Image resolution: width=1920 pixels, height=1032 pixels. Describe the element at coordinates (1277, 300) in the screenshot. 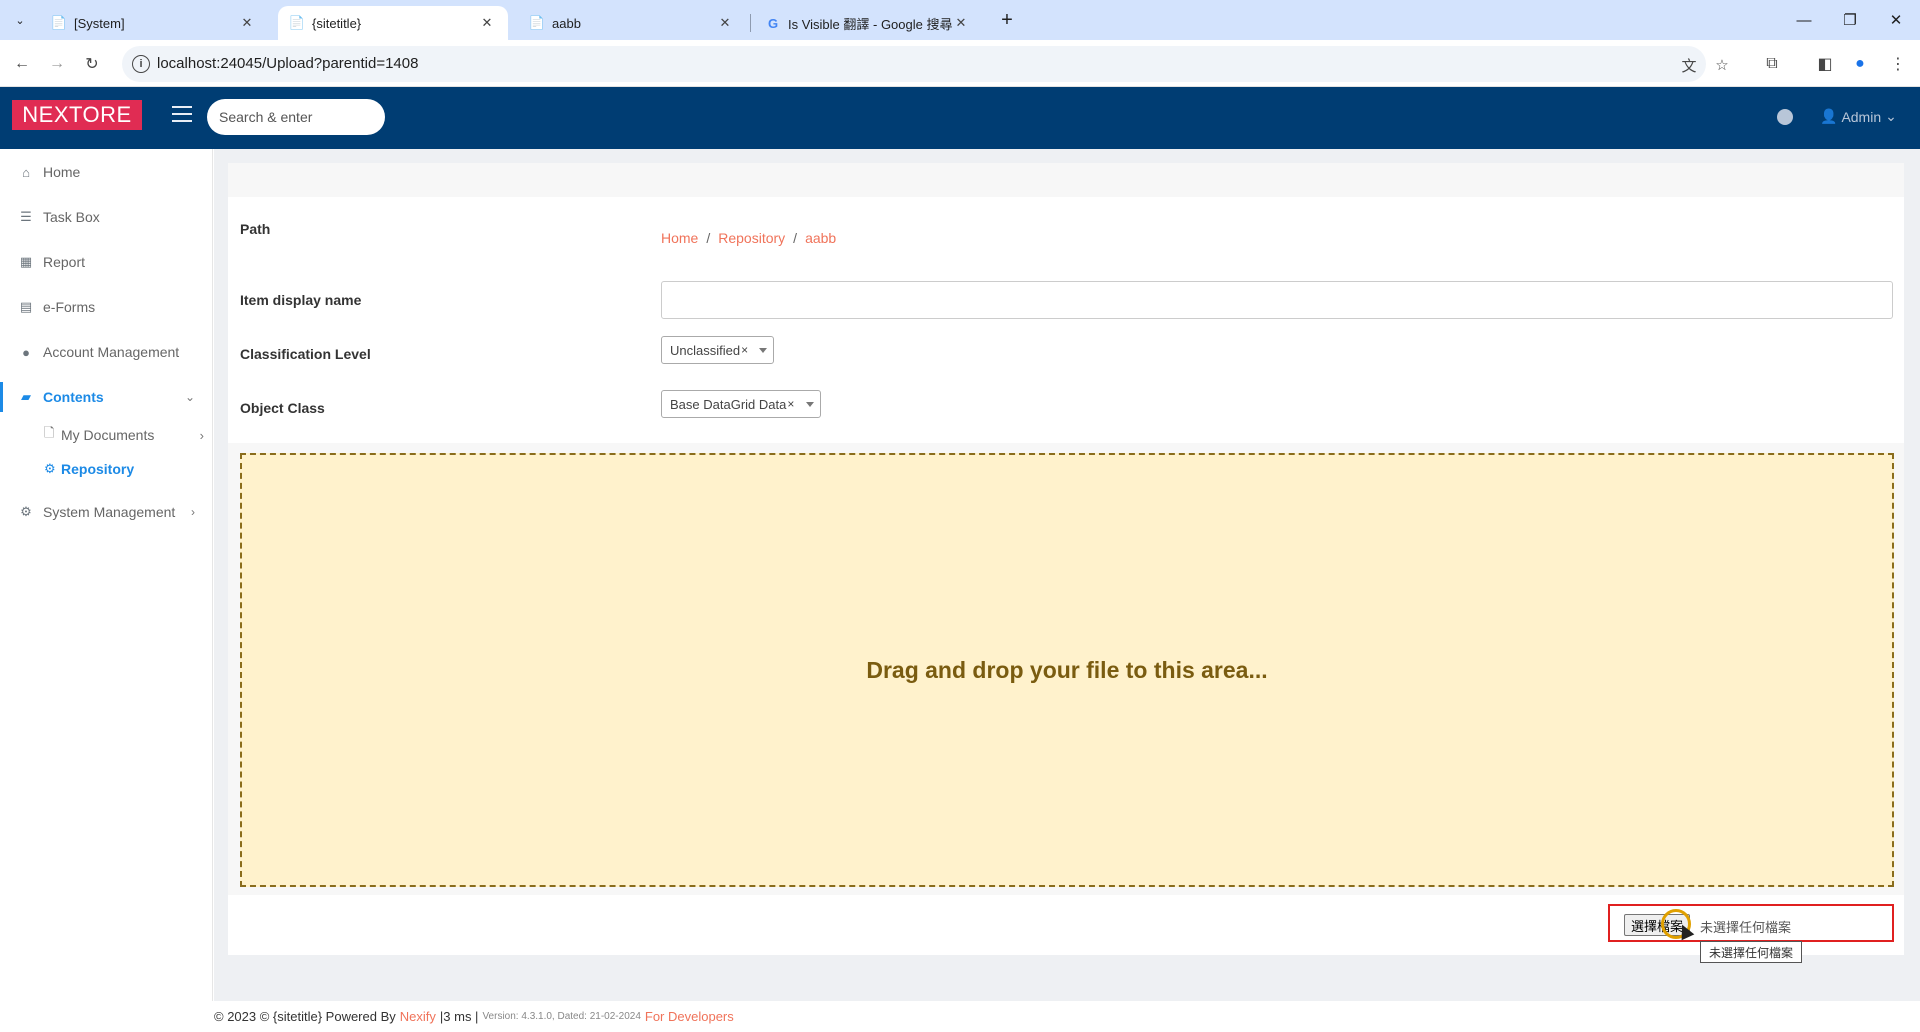

I see `item-display-name-input` at that location.